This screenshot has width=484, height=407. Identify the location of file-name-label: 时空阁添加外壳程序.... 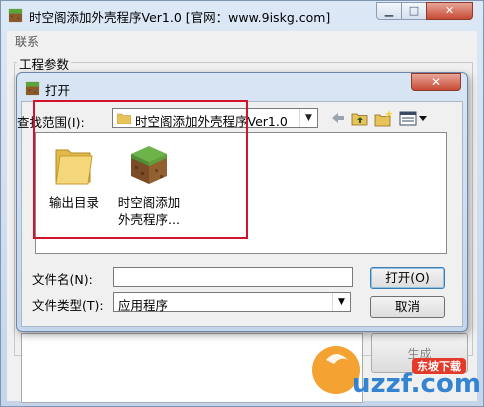
(149, 211).